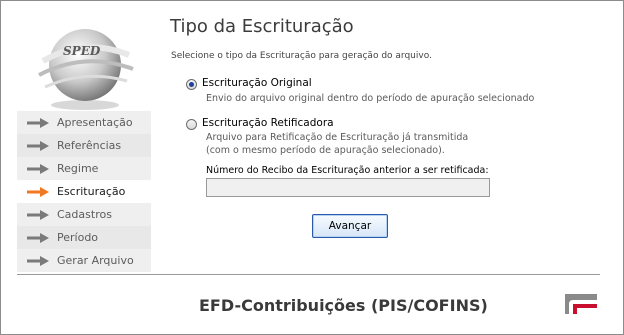  Describe the element at coordinates (268, 123) in the screenshot. I see `option-retificadora-label: Escrituração Retificadora` at that location.